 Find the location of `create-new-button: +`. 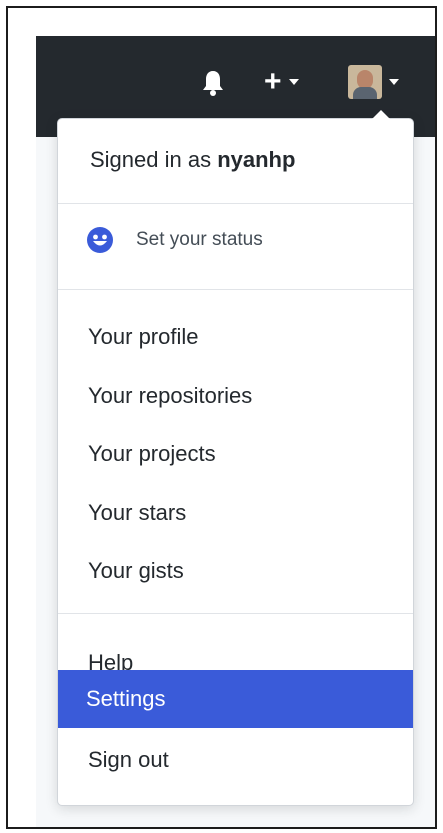

create-new-button: + is located at coordinates (281, 82).